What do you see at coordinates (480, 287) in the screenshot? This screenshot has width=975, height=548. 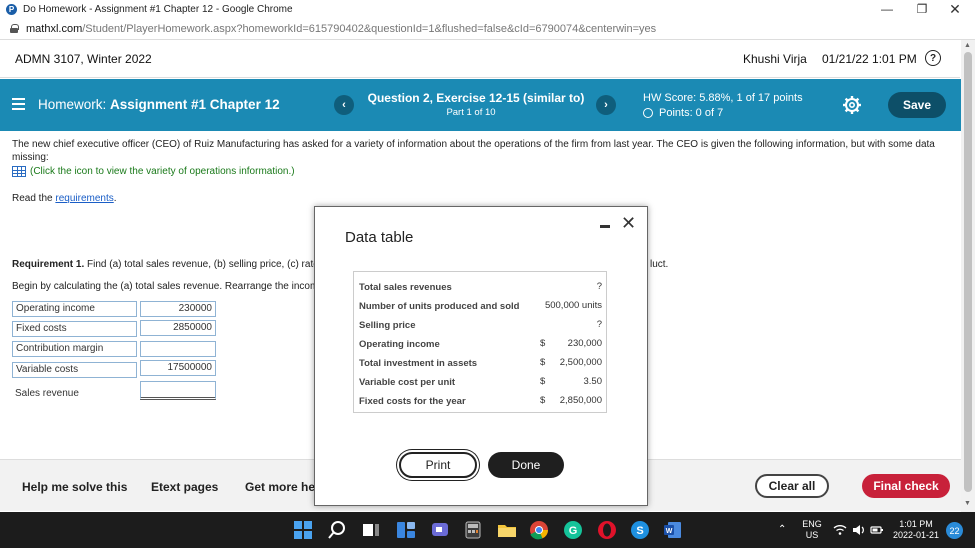 I see `table-row: Total sales revenues?` at bounding box center [480, 287].